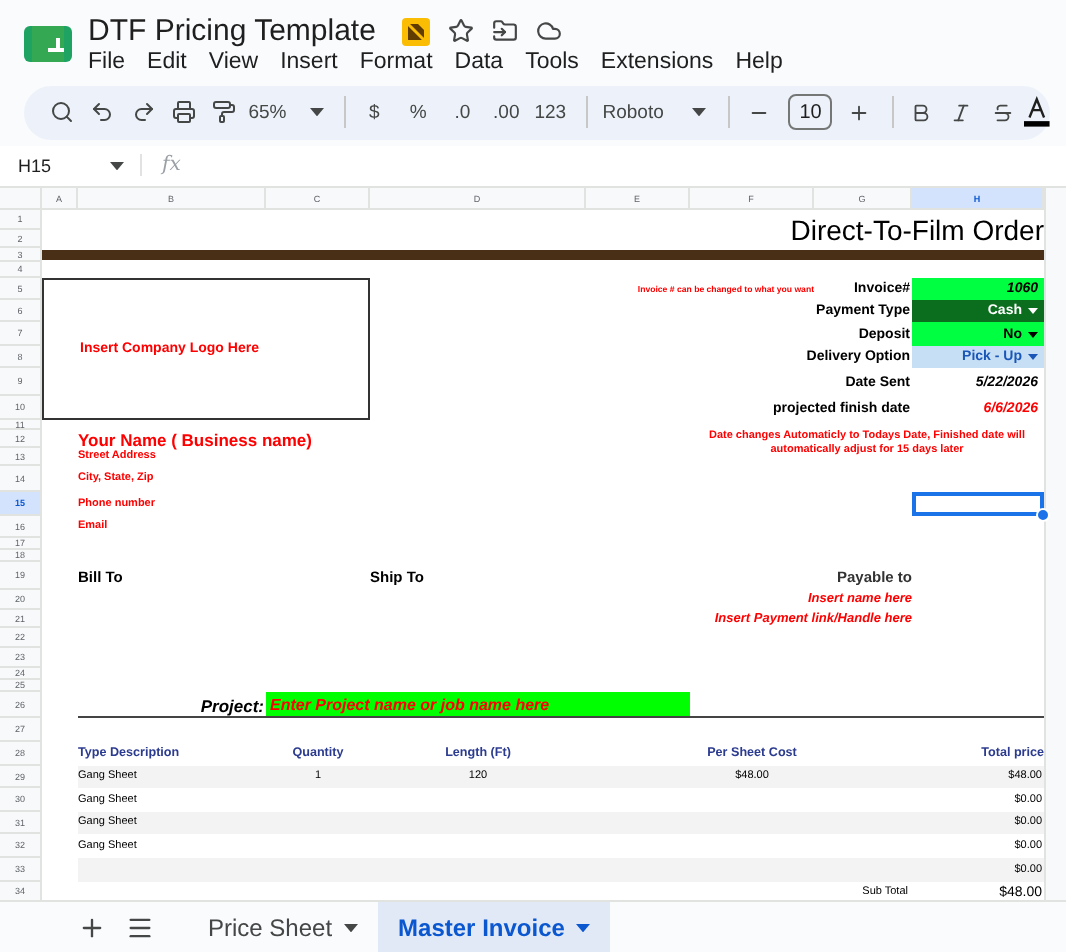 The image size is (1066, 952). I want to click on name-box: H15, so click(70, 165).